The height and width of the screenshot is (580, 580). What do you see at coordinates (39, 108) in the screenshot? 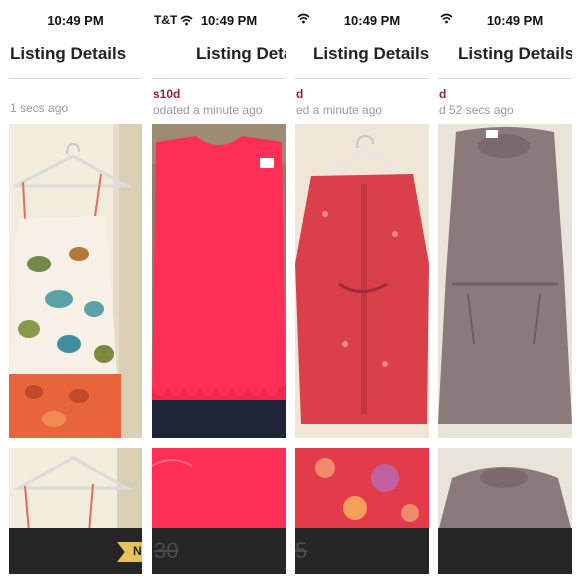
I see `updated-time: 1 secs ago` at bounding box center [39, 108].